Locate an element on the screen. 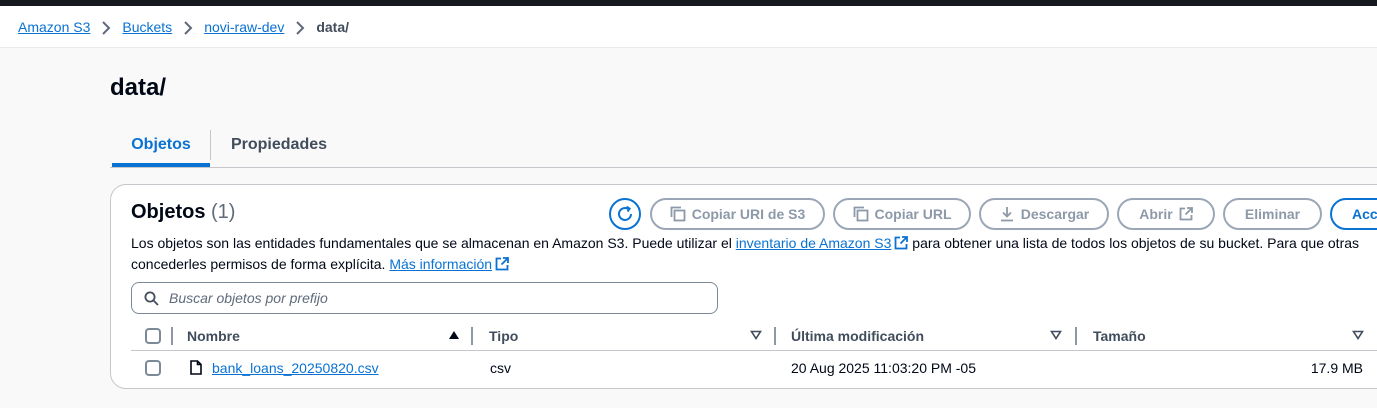  breadcrumb-current: data/ is located at coordinates (333, 26).